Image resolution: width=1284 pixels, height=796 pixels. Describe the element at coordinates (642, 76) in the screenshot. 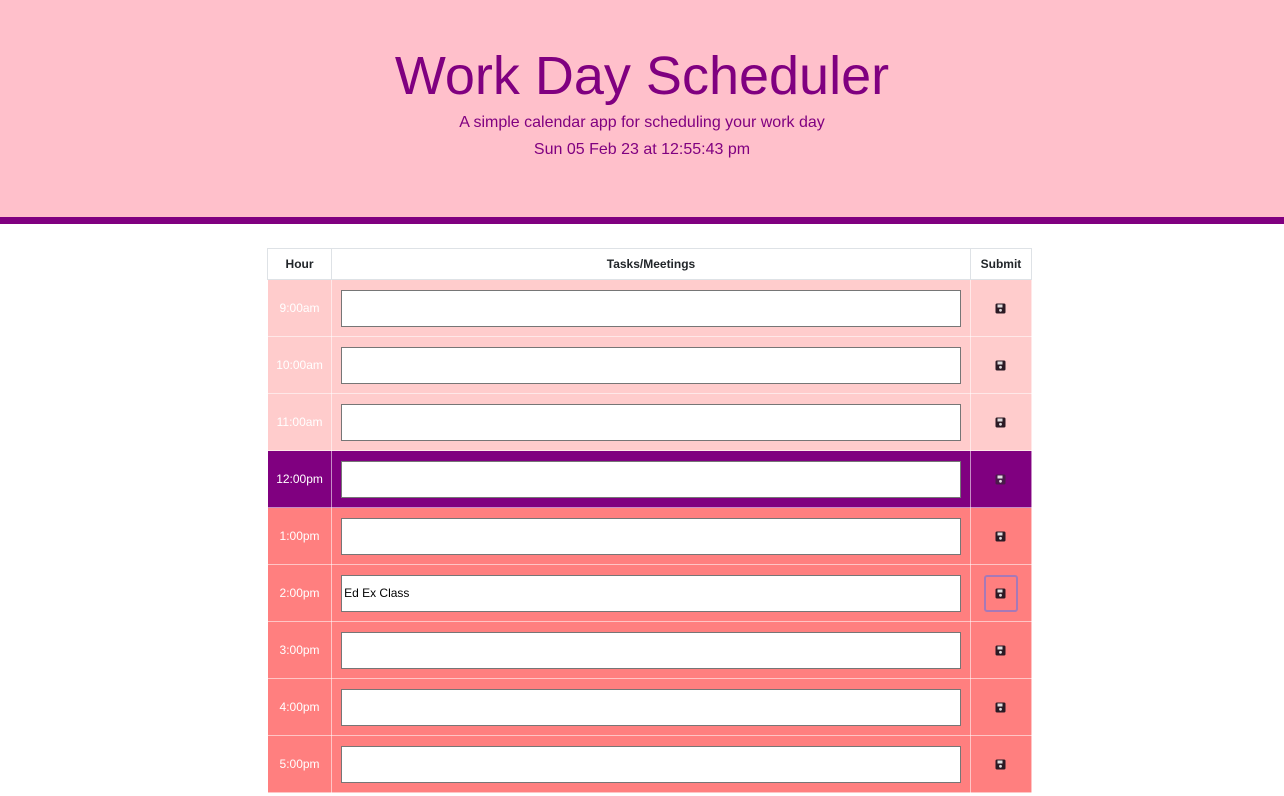

I see `page-title: Work Day Scheduler` at that location.